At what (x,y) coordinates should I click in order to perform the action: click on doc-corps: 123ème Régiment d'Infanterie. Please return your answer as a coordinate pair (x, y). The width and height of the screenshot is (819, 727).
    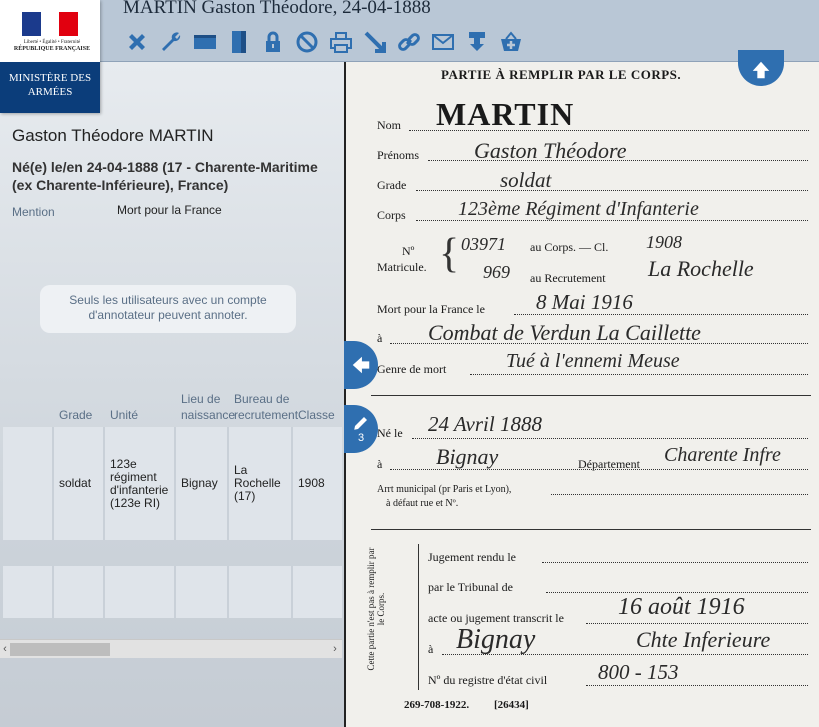
    Looking at the image, I should click on (578, 209).